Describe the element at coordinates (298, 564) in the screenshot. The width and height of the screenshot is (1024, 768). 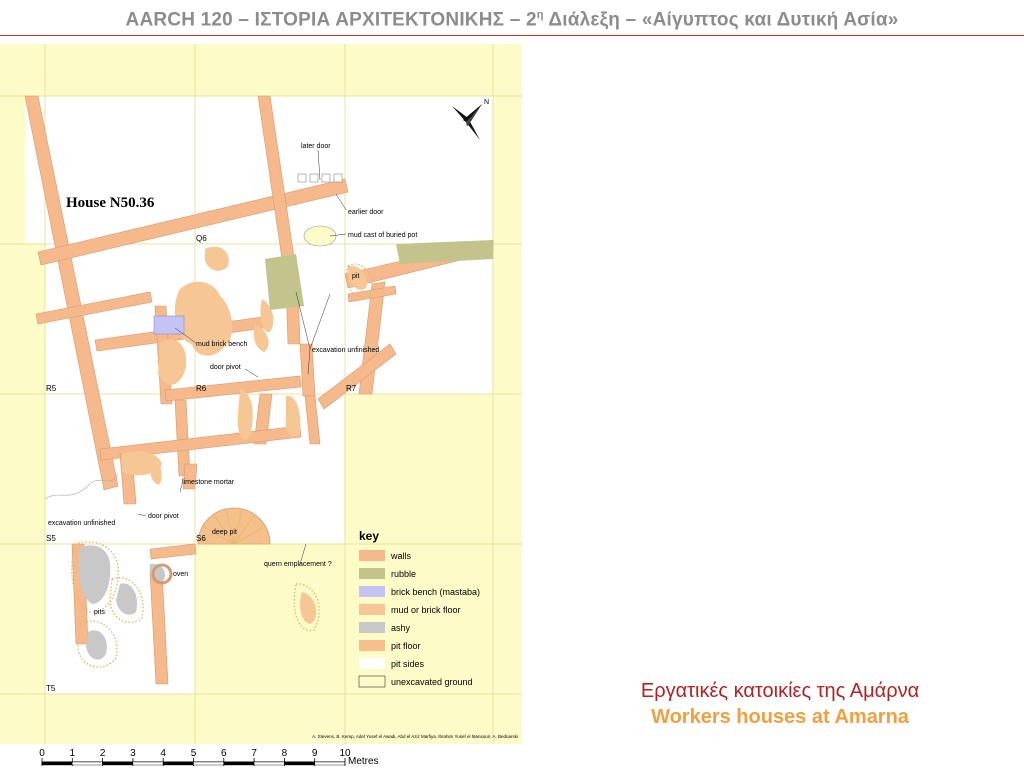
I see `label-quern-emplacement: quern emplacement ?` at that location.